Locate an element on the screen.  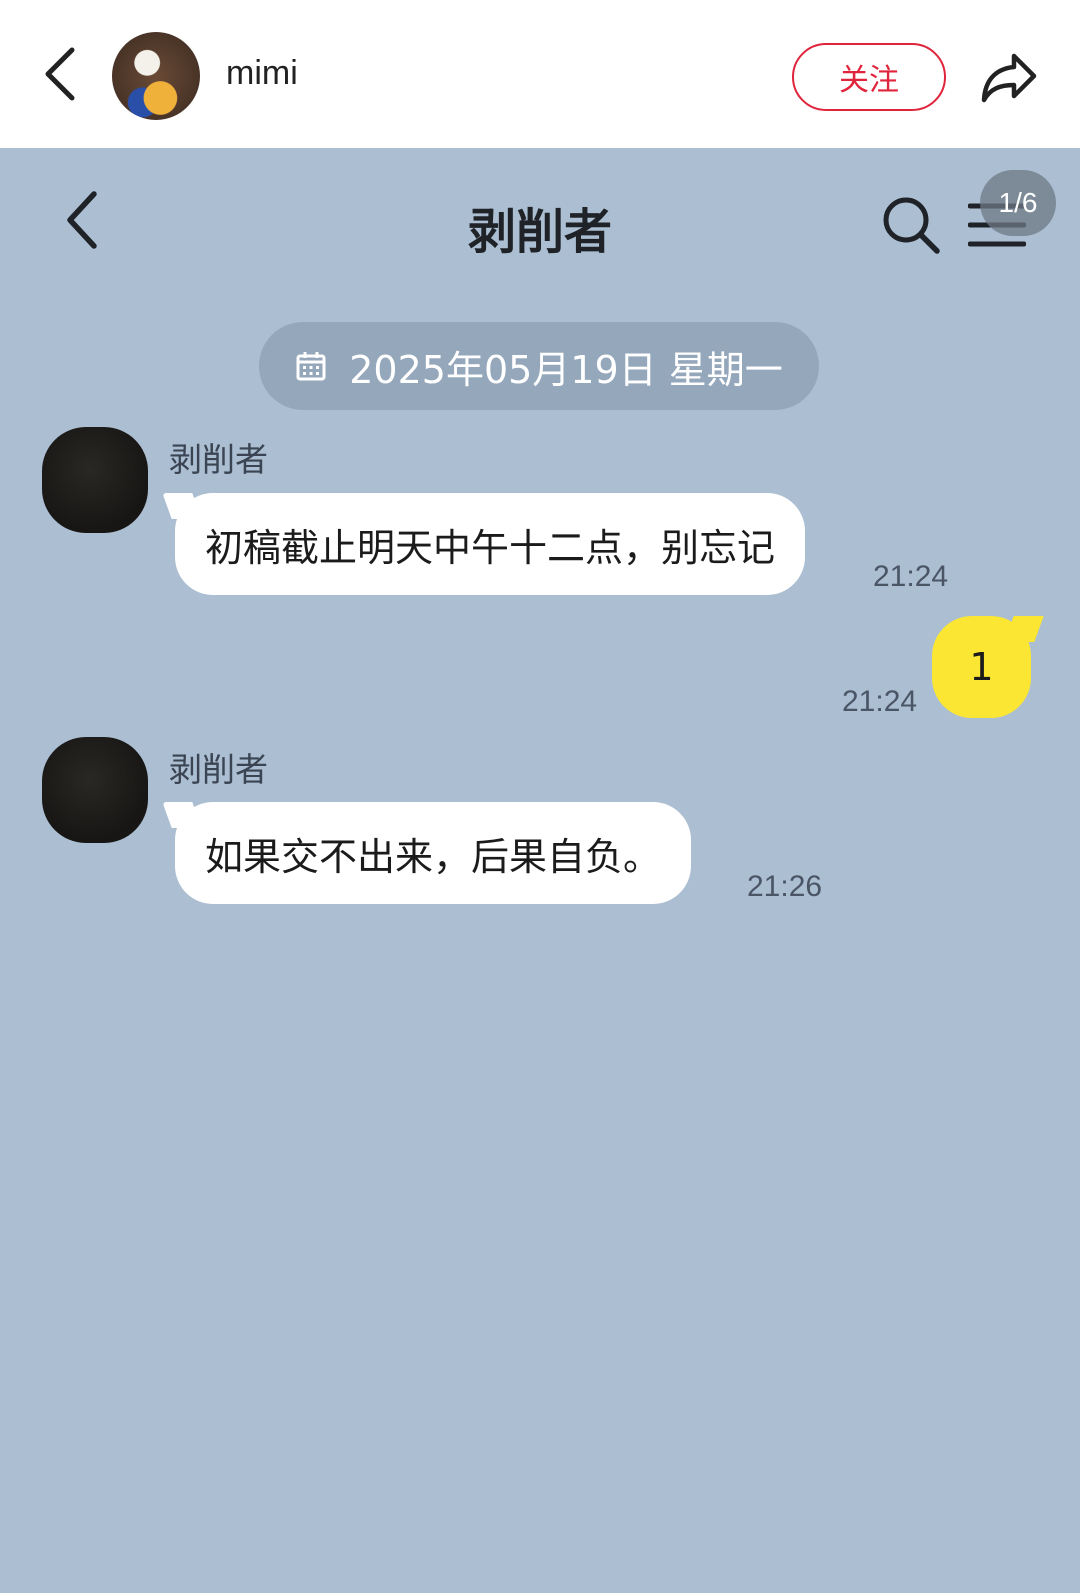
username: mimi is located at coordinates (262, 73).